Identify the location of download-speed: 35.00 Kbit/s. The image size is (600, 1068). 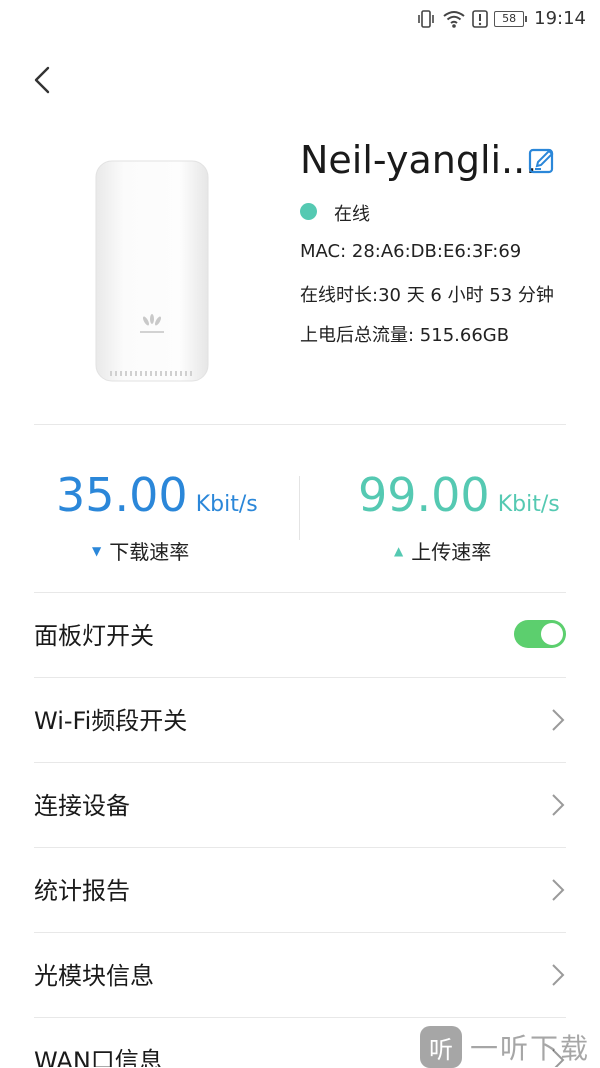
(157, 495).